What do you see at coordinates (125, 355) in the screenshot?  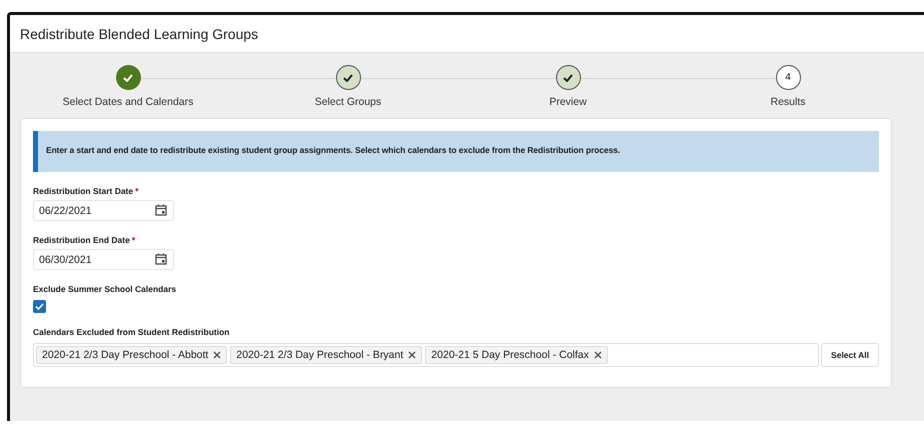 I see `tag-label: 2020-21 2/3 Day Preschool - Abbott` at bounding box center [125, 355].